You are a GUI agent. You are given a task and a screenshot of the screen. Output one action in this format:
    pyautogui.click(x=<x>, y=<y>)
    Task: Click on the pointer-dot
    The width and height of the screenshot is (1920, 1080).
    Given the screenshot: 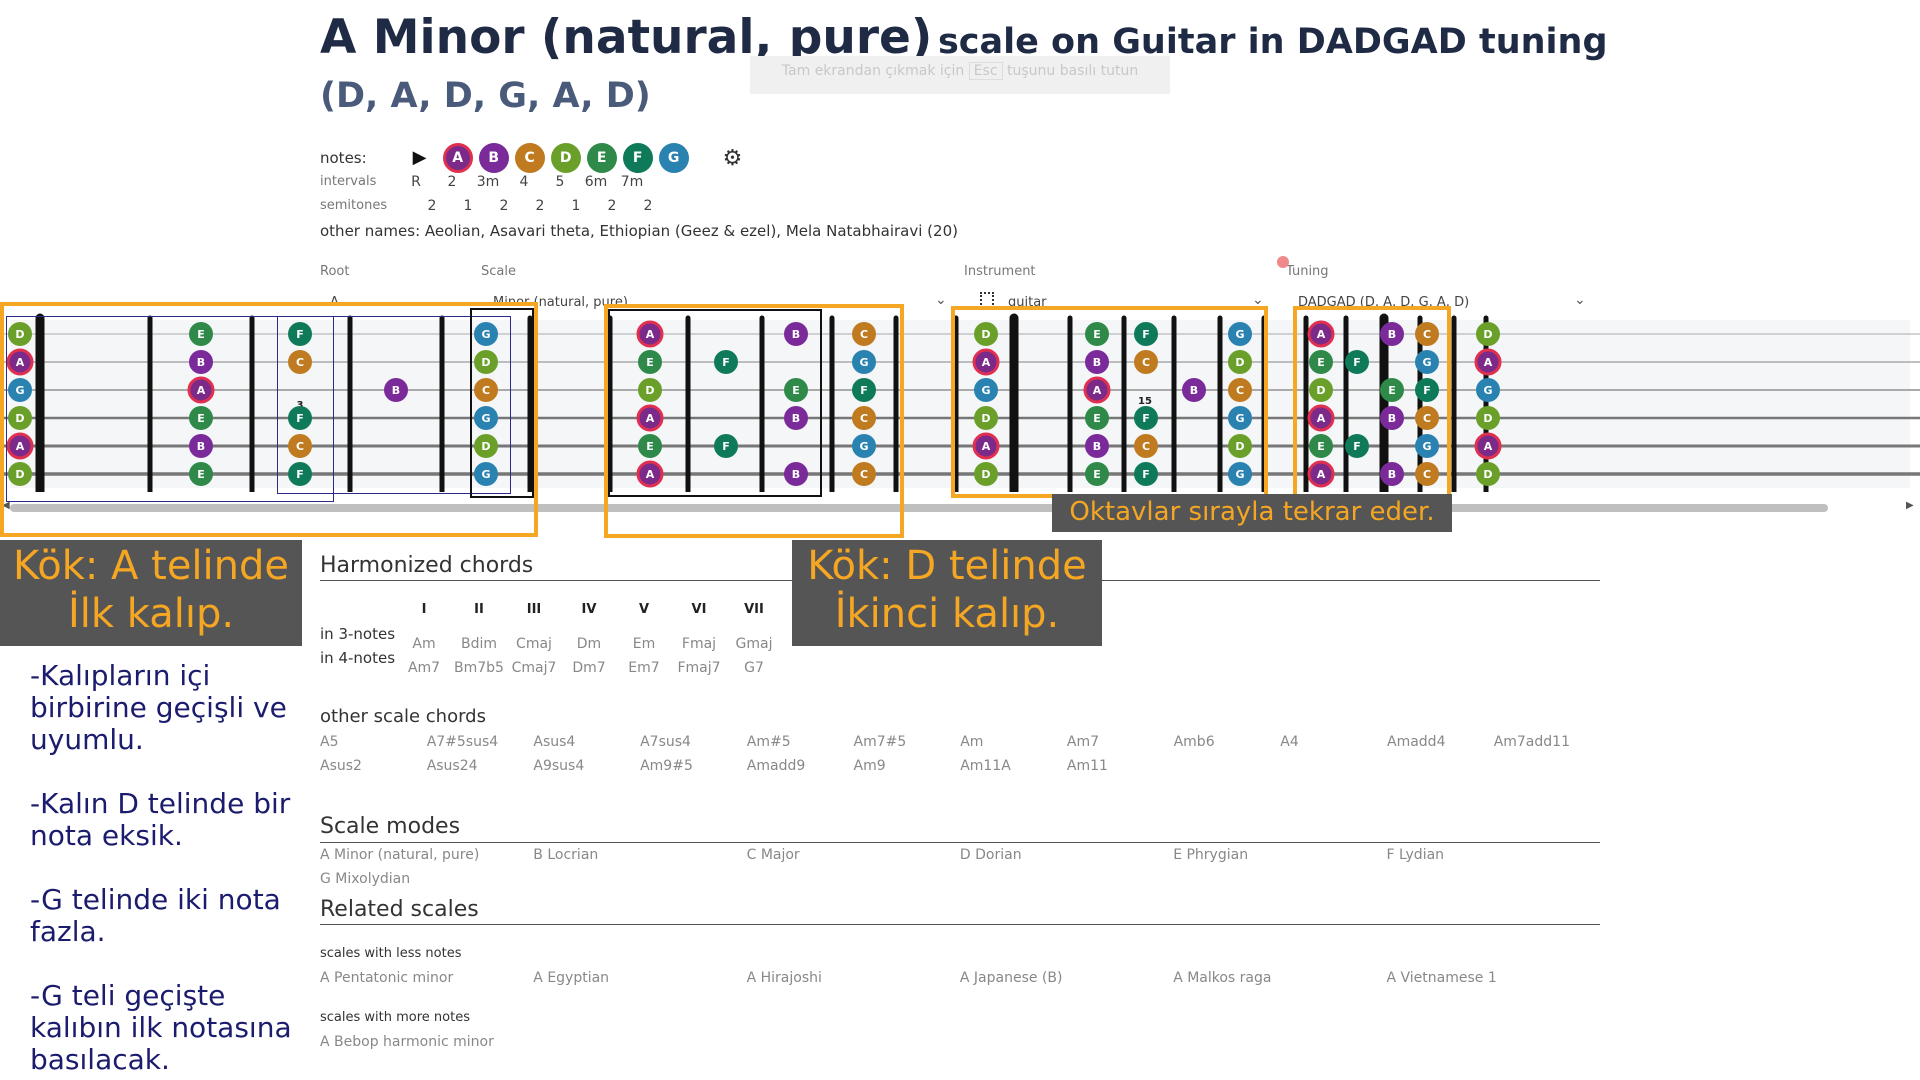 What is the action you would take?
    pyautogui.click(x=1283, y=262)
    